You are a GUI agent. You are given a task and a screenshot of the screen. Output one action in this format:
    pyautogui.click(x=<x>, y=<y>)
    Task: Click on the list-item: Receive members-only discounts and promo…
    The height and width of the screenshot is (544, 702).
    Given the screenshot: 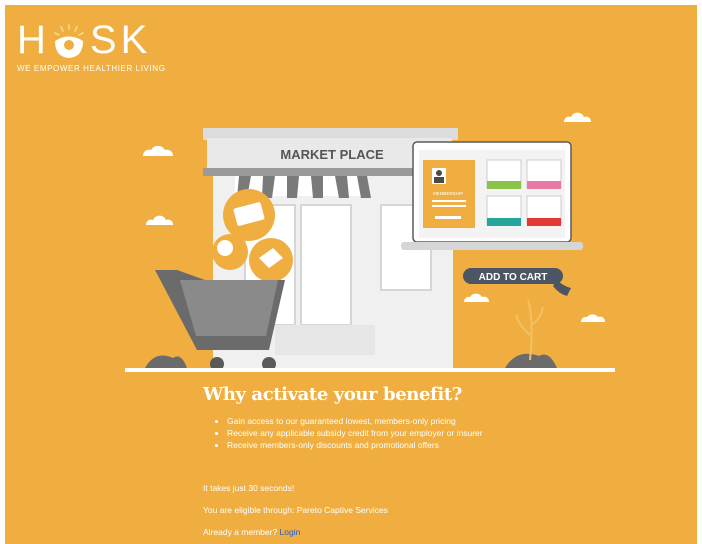 What is the action you would take?
    pyautogui.click(x=372, y=445)
    